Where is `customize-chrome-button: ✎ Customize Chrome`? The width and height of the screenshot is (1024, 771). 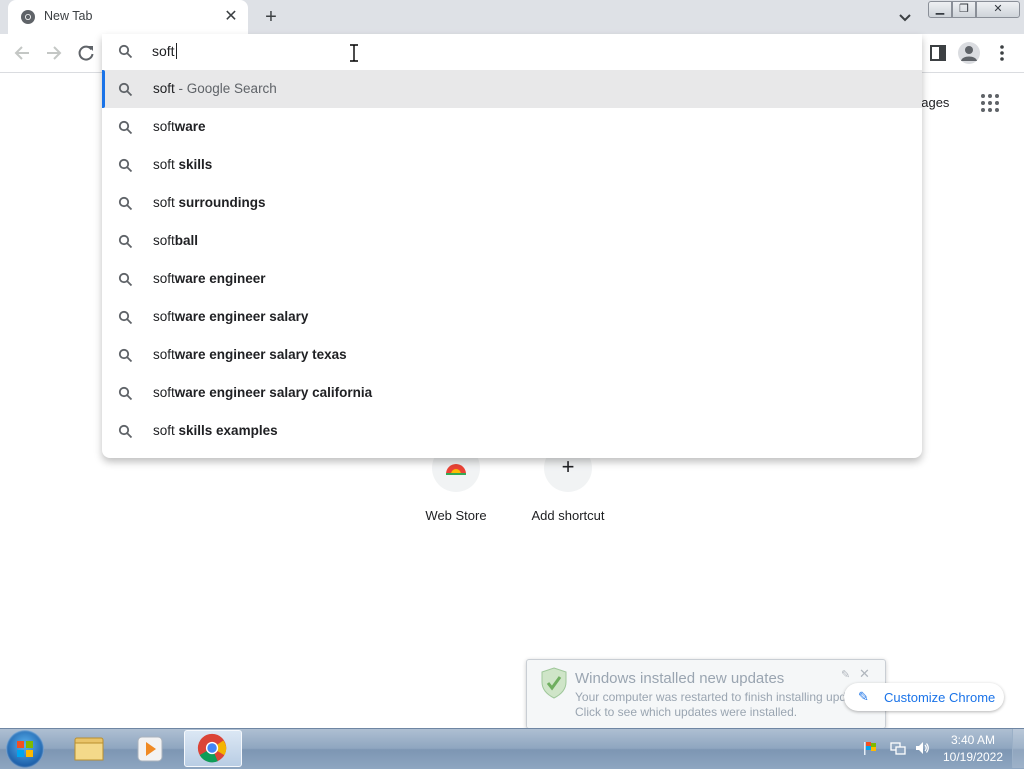 customize-chrome-button: ✎ Customize Chrome is located at coordinates (924, 697).